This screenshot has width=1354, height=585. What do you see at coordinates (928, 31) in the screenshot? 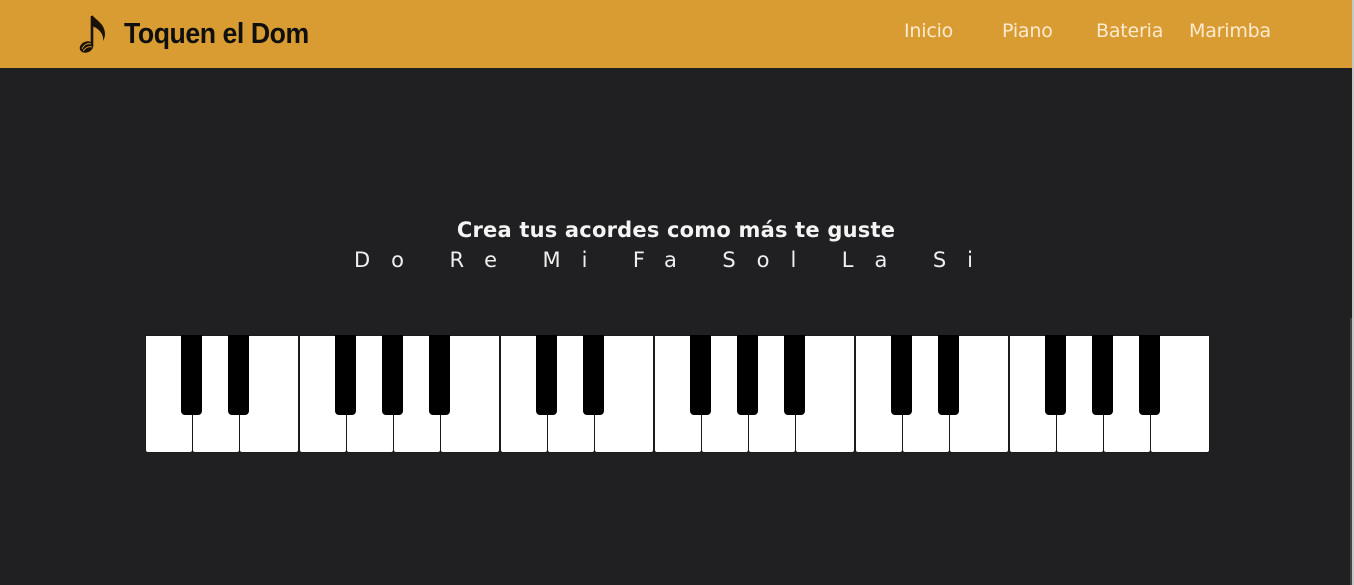
I see `nav-inicio: Inicio` at bounding box center [928, 31].